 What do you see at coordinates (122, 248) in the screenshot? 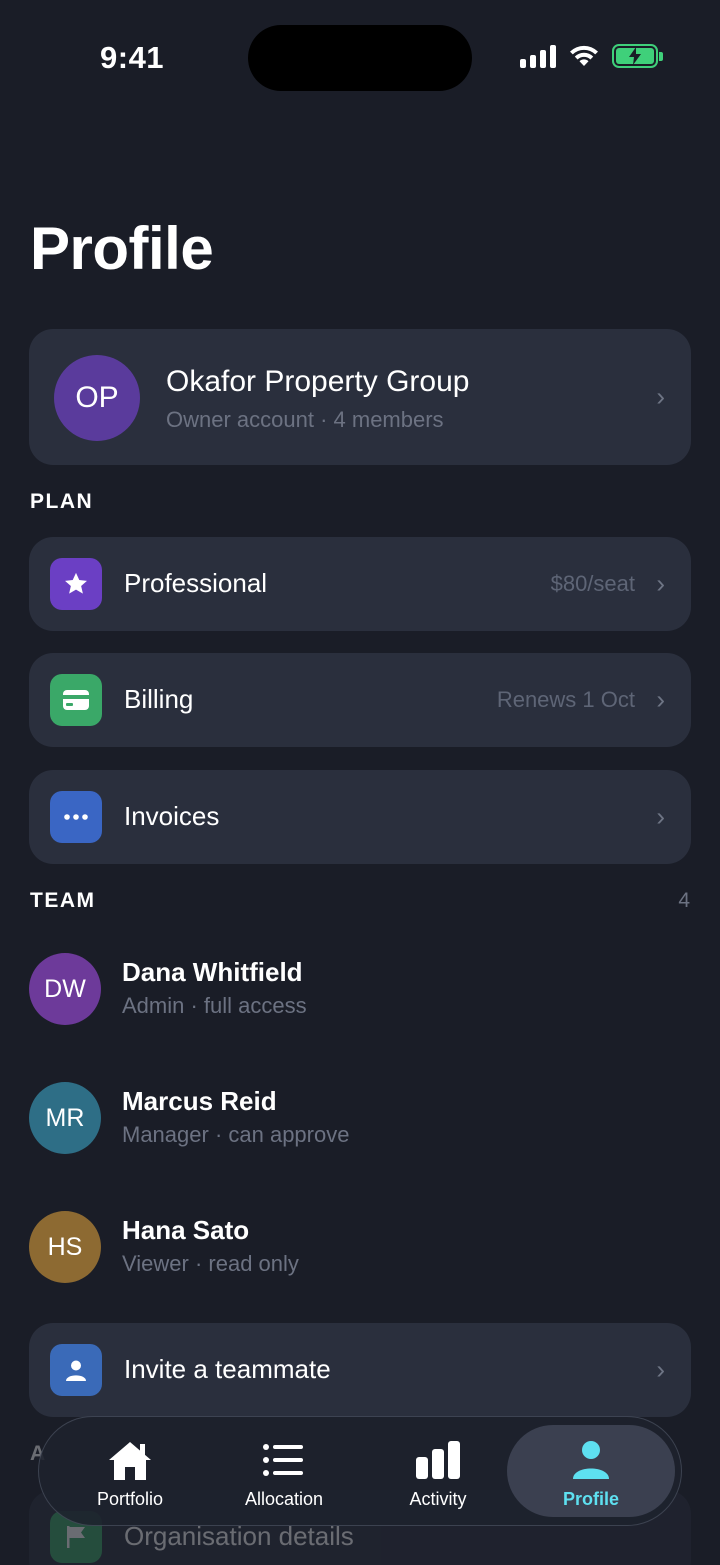
I see `page-title: Profile` at bounding box center [122, 248].